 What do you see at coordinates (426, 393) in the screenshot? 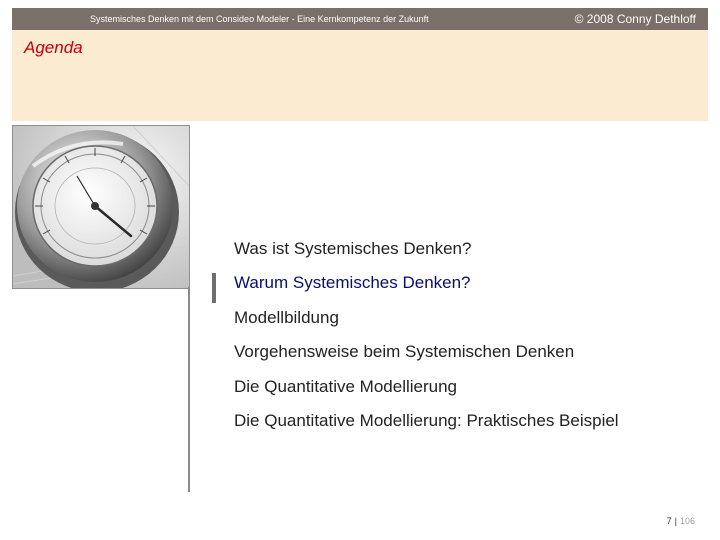
I see `agenda-item: Die Quantitative Modellierung` at bounding box center [426, 393].